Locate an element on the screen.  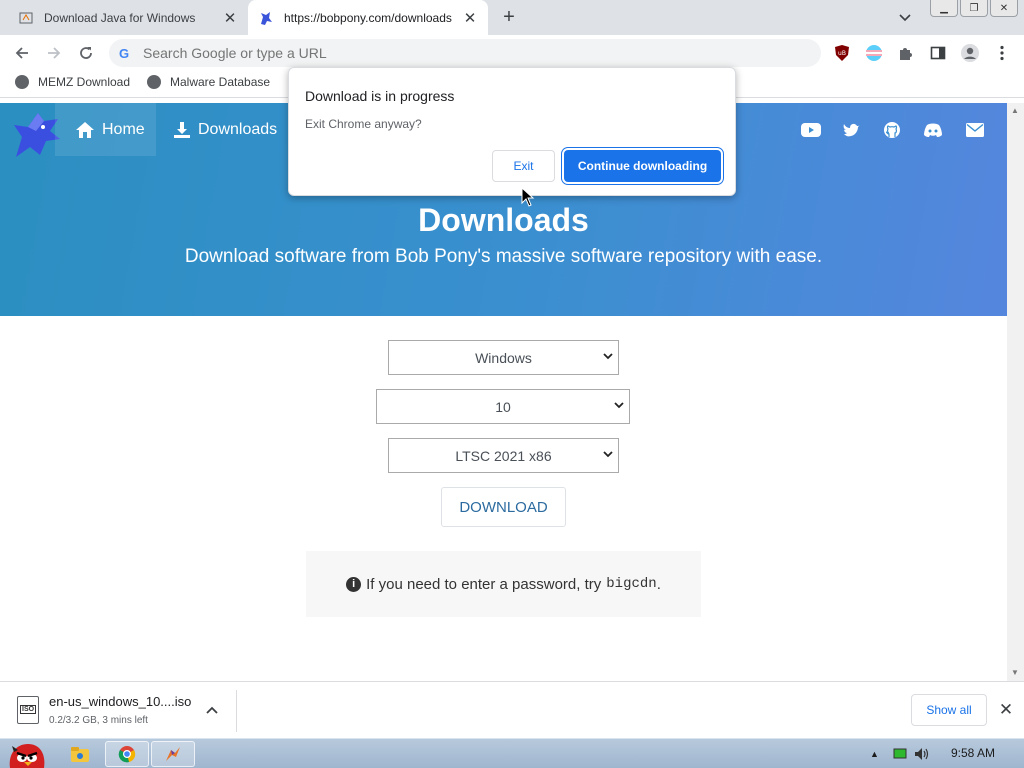
tab-java: Download Java for Windows ✕ is located at coordinates (128, 17).